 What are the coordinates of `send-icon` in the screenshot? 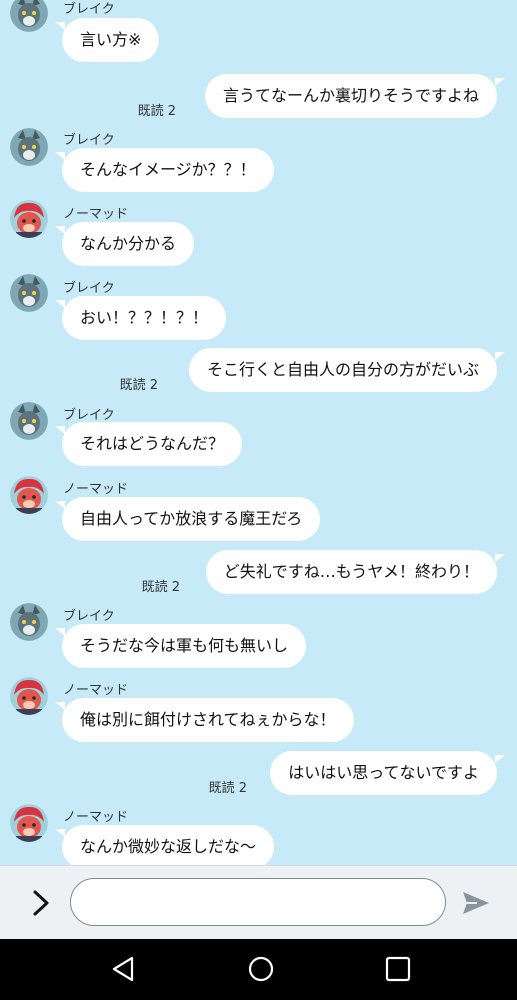 It's located at (476, 903).